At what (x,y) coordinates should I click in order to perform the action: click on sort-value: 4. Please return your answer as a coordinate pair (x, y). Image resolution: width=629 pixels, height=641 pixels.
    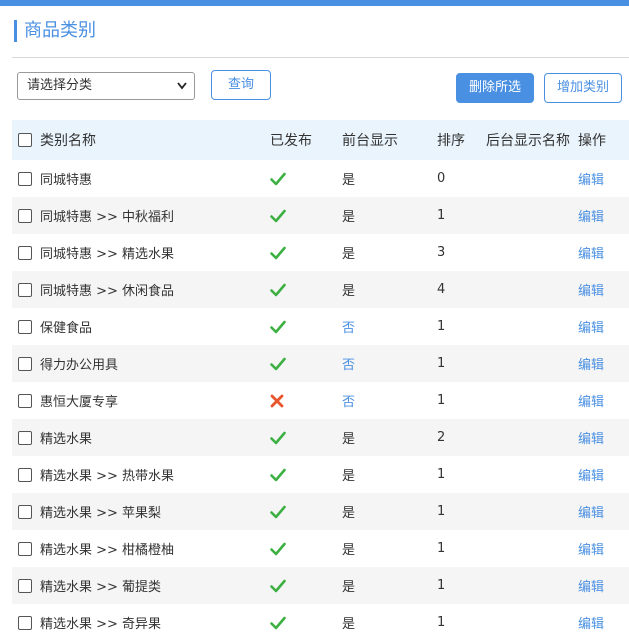
    Looking at the image, I should click on (441, 289).